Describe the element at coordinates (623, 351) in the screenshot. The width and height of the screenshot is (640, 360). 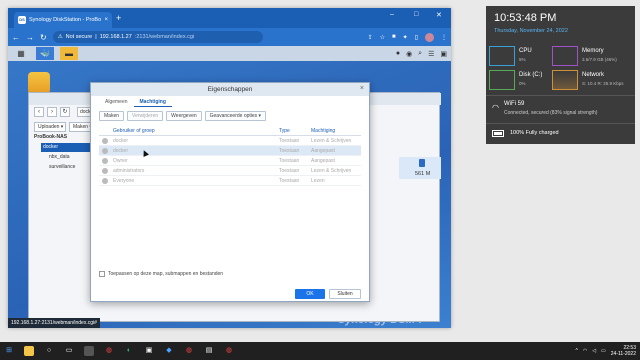
I see `tray-clock: 22:53 24-11-2022` at that location.